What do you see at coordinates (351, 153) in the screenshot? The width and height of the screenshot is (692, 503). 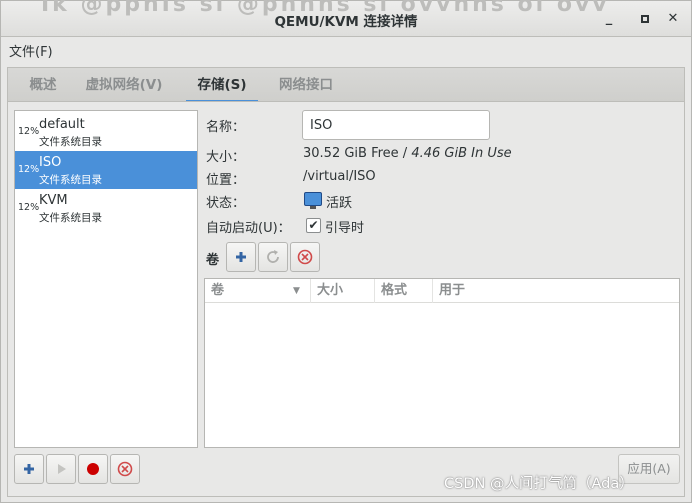 I see `size-free: 30.52 GiB Free` at bounding box center [351, 153].